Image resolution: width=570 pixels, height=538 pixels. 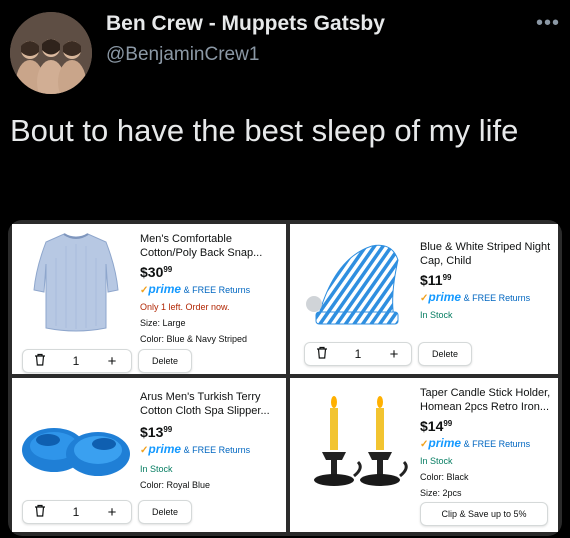 I want to click on avatar-image, so click(x=51, y=53).